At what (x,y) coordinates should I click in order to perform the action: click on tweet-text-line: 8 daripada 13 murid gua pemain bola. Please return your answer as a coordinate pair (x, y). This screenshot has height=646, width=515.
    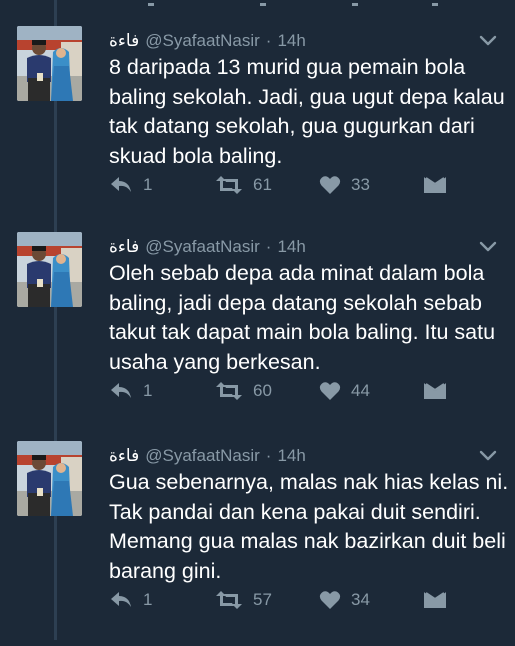
    Looking at the image, I should click on (287, 67).